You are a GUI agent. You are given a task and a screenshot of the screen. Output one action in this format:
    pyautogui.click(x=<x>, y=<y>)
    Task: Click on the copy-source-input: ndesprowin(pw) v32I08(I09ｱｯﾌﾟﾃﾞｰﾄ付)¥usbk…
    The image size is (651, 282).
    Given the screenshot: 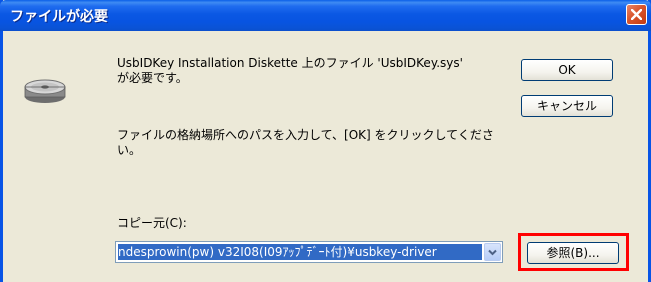 What is the action you would take?
    pyautogui.click(x=300, y=252)
    